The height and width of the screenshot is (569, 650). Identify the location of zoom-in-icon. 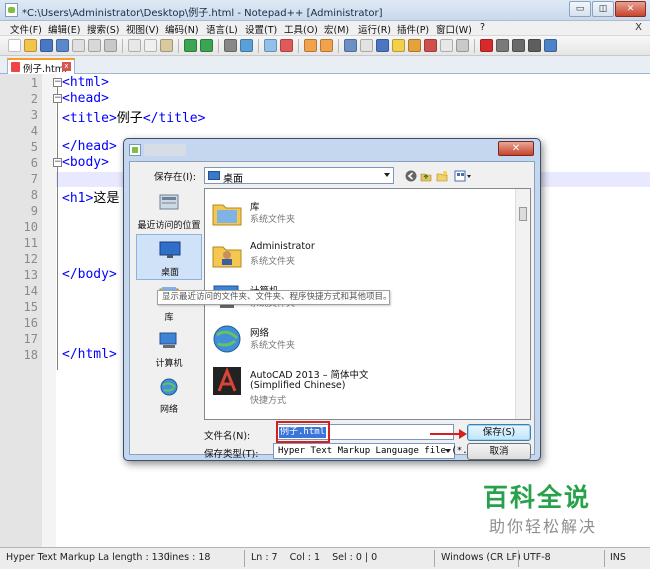
(270, 45).